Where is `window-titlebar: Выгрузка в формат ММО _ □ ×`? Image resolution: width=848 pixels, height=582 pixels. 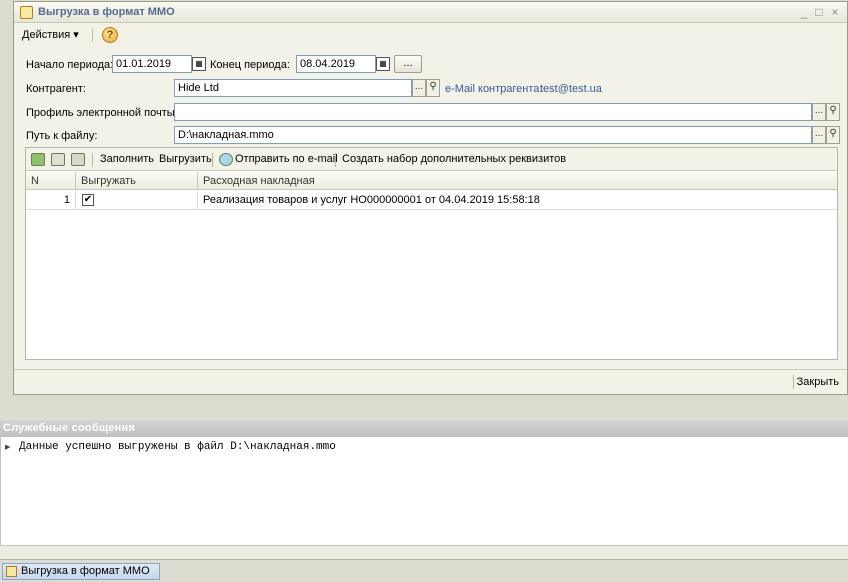
window-titlebar: Выгрузка в формат ММО _ □ × is located at coordinates (430, 12).